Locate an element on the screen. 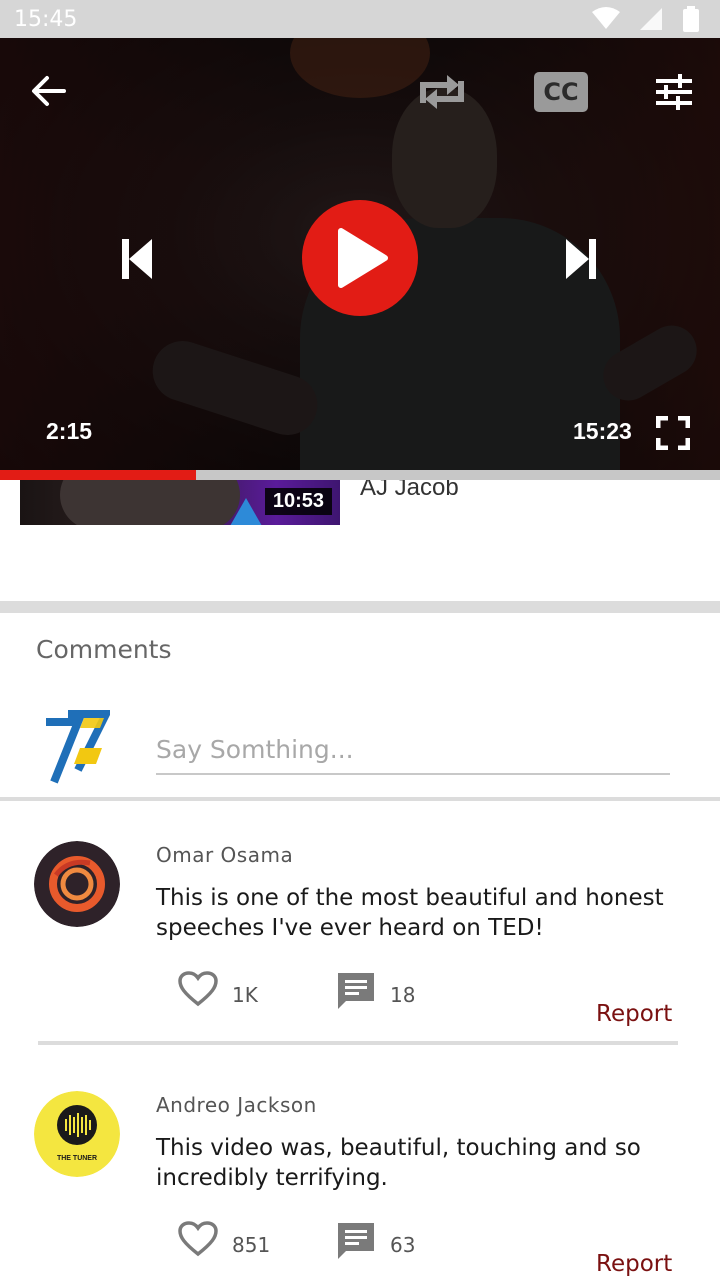 Image resolution: width=720 pixels, height=1280 pixels. brand-logo-icon is located at coordinates (79, 747).